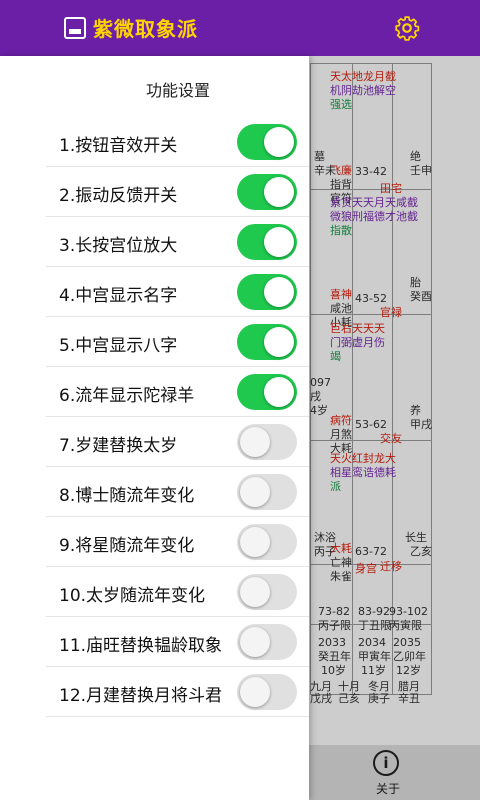  What do you see at coordinates (75, 28) in the screenshot?
I see `app-logo-icon` at bounding box center [75, 28].